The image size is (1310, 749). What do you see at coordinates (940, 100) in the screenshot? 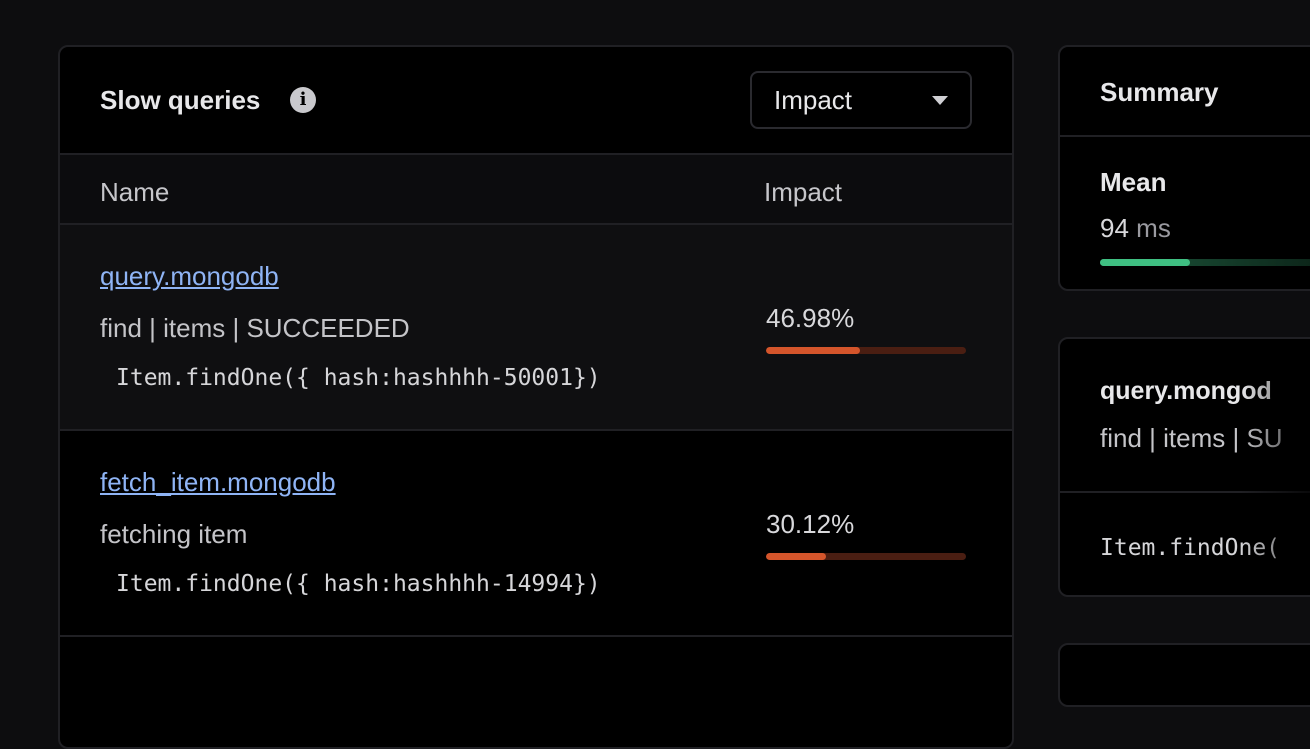
I see `chevron-down-icon` at bounding box center [940, 100].